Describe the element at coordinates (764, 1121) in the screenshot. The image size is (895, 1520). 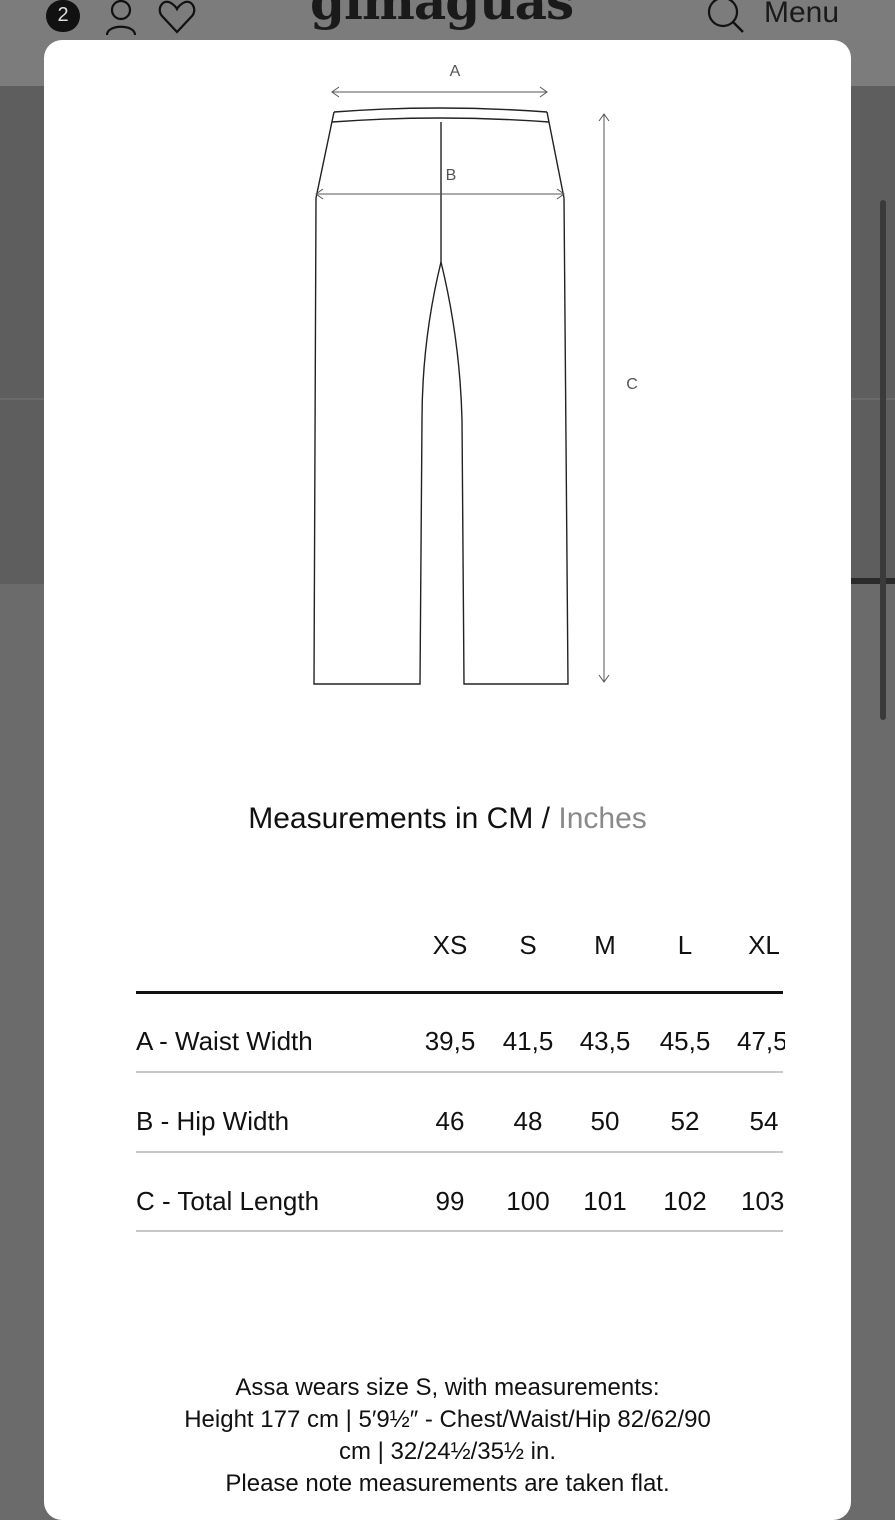
I see `table-cell: 54` at that location.